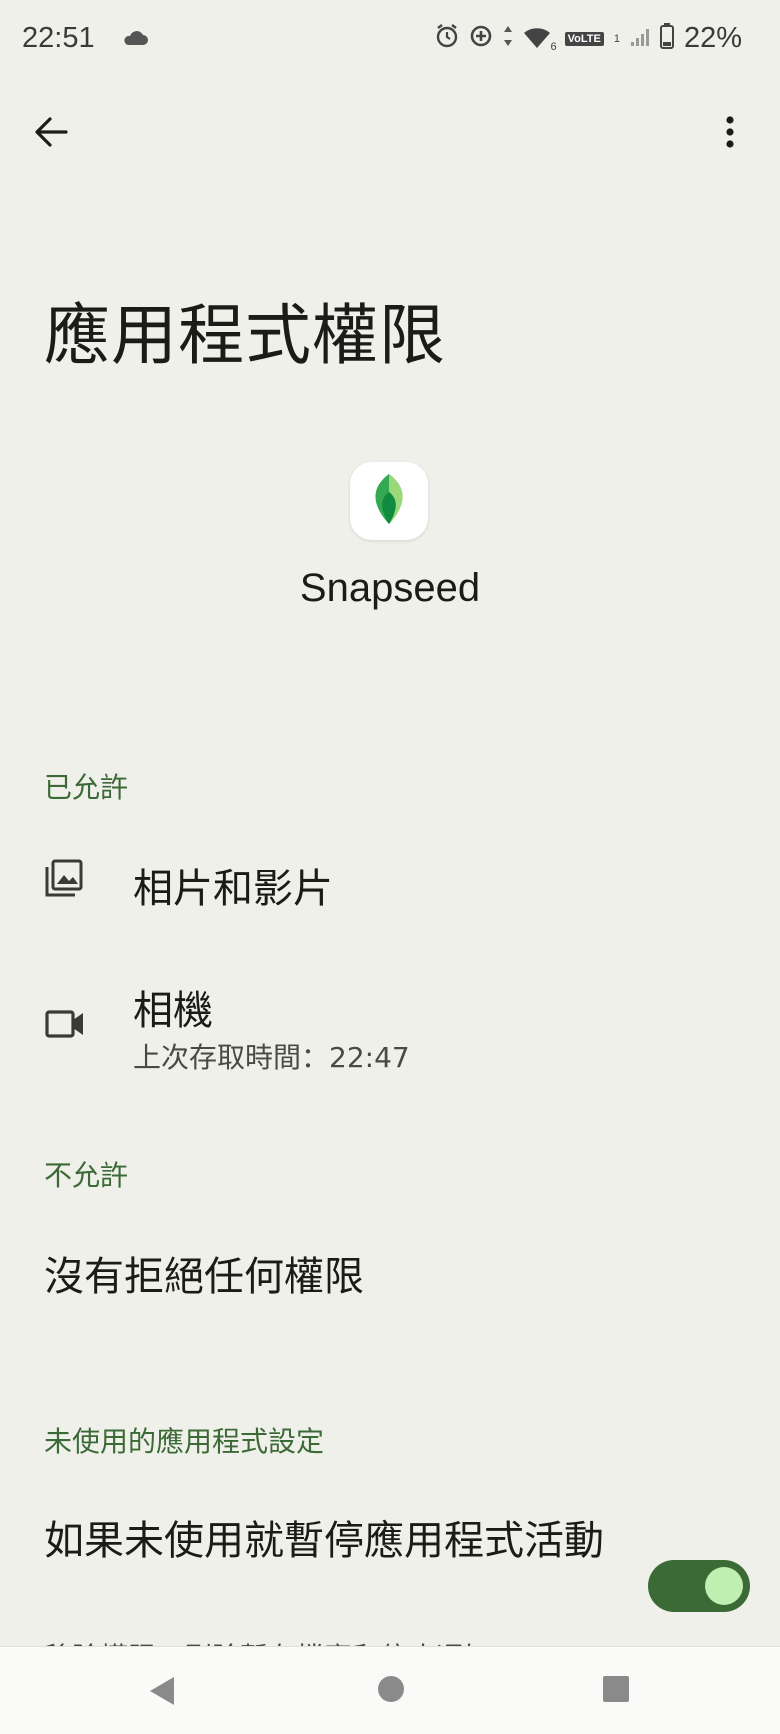 The image size is (780, 1734). What do you see at coordinates (390, 1587) in the screenshot?
I see `pause-app-activity-setting: 如果未使用就暫停應用程式活動 移除權限、刪除暫存檔案和停止通知` at bounding box center [390, 1587].